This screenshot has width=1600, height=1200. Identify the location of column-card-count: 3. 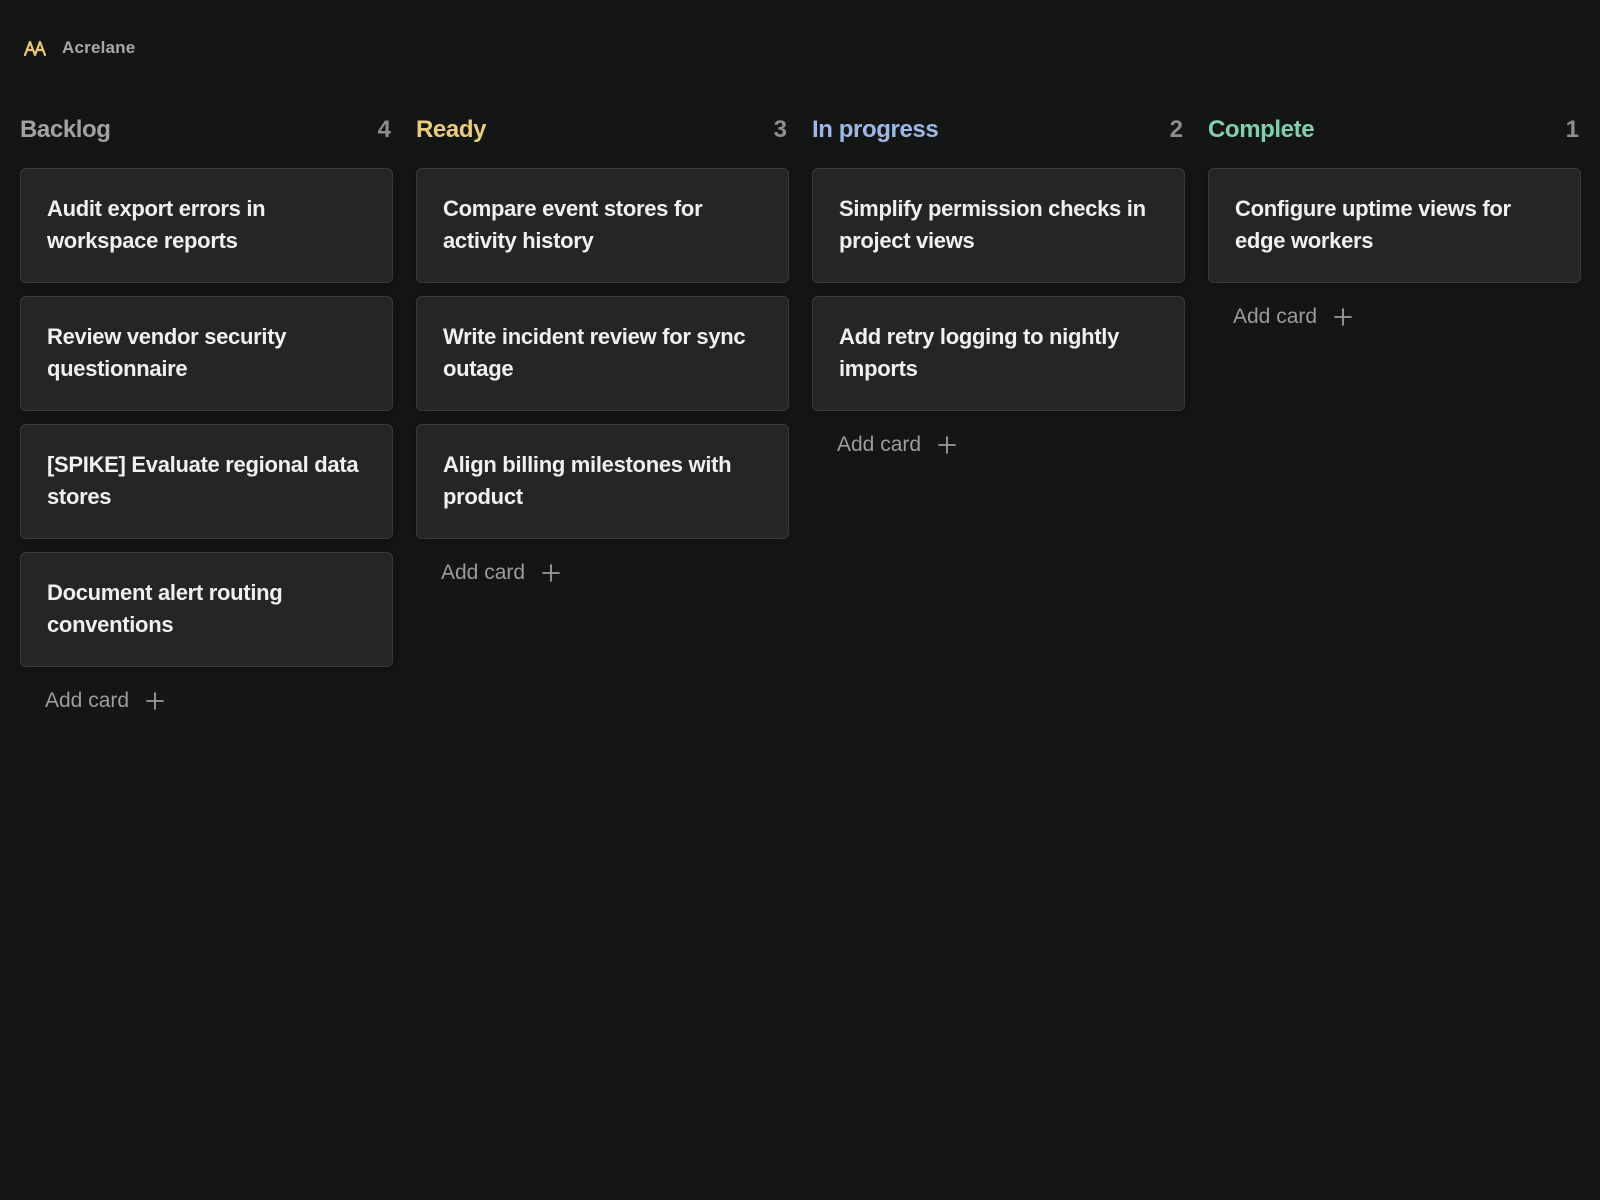
(780, 129).